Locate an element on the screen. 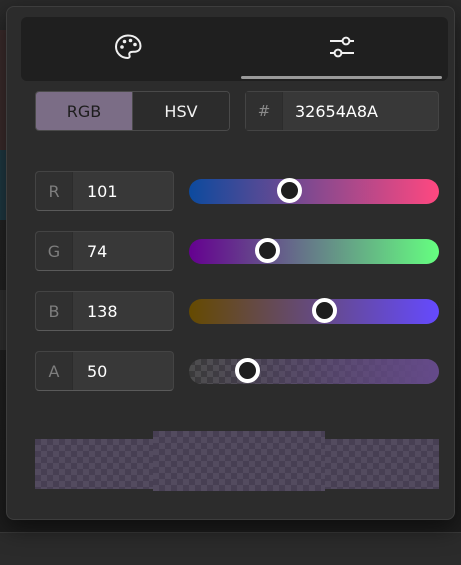 This screenshot has height=565, width=461. current-color-swatch is located at coordinates (239, 461).